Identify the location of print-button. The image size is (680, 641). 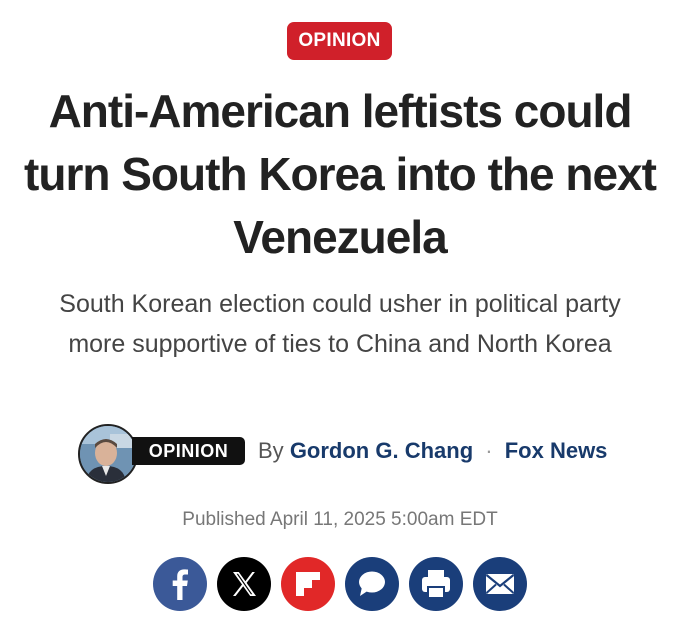
(436, 584).